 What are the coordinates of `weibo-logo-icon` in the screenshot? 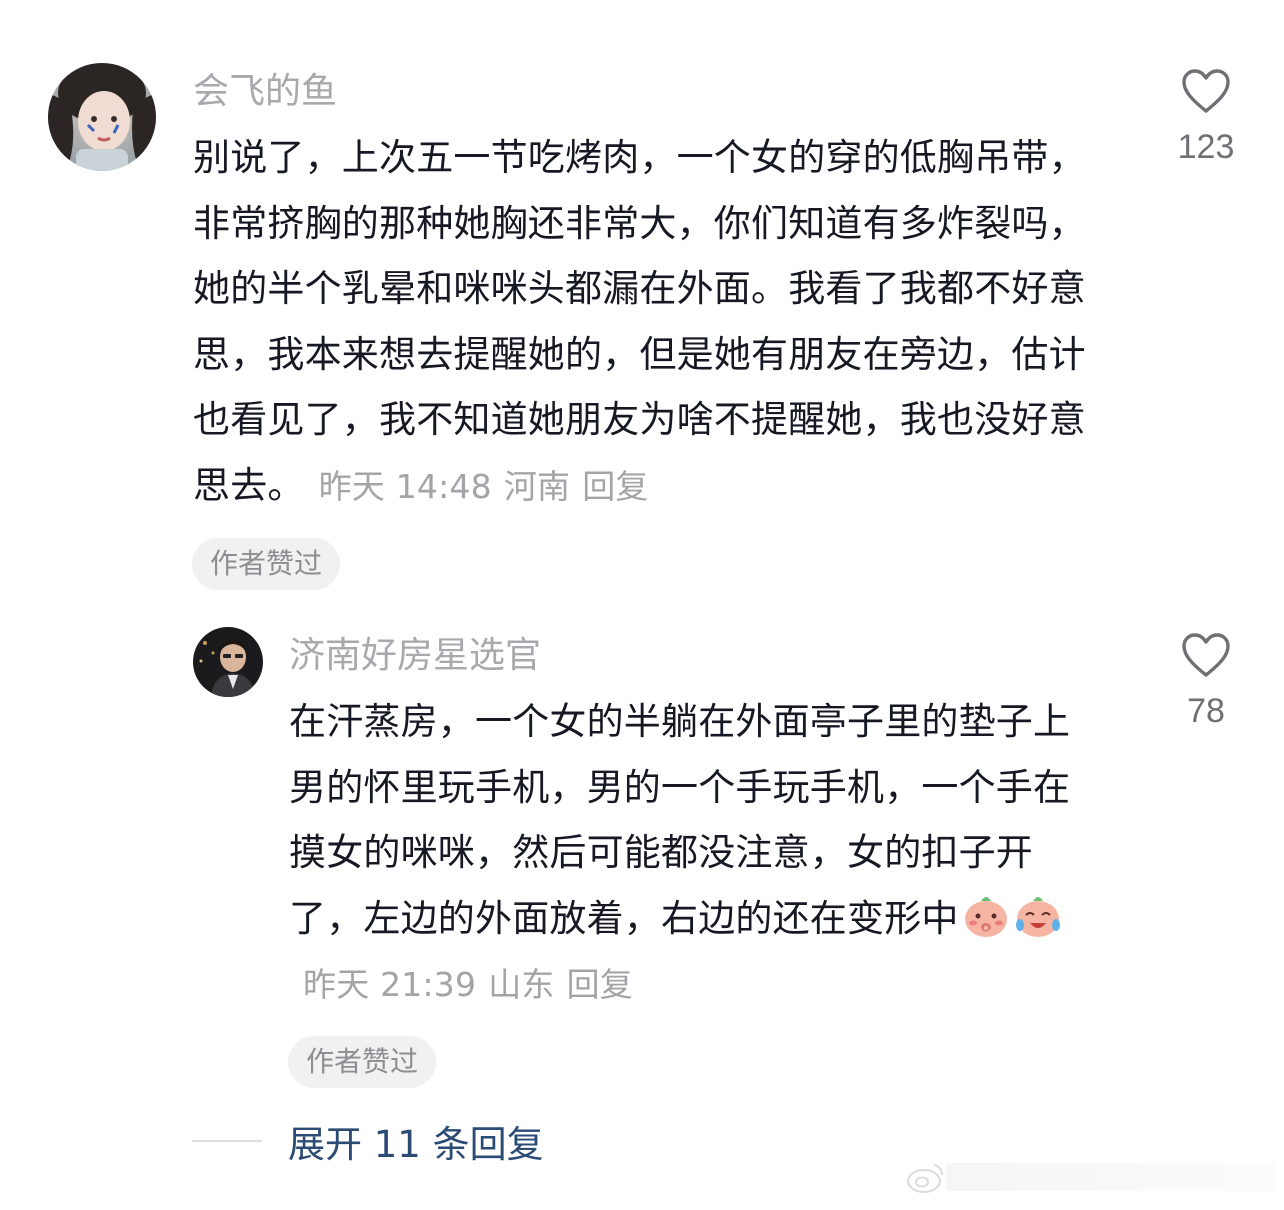 It's located at (925, 1178).